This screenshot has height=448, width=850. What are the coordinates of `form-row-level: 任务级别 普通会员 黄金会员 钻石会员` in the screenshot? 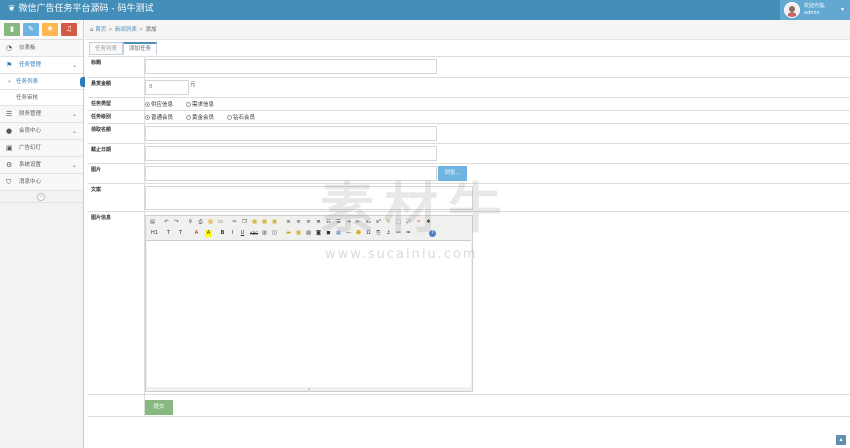 It's located at (469, 117).